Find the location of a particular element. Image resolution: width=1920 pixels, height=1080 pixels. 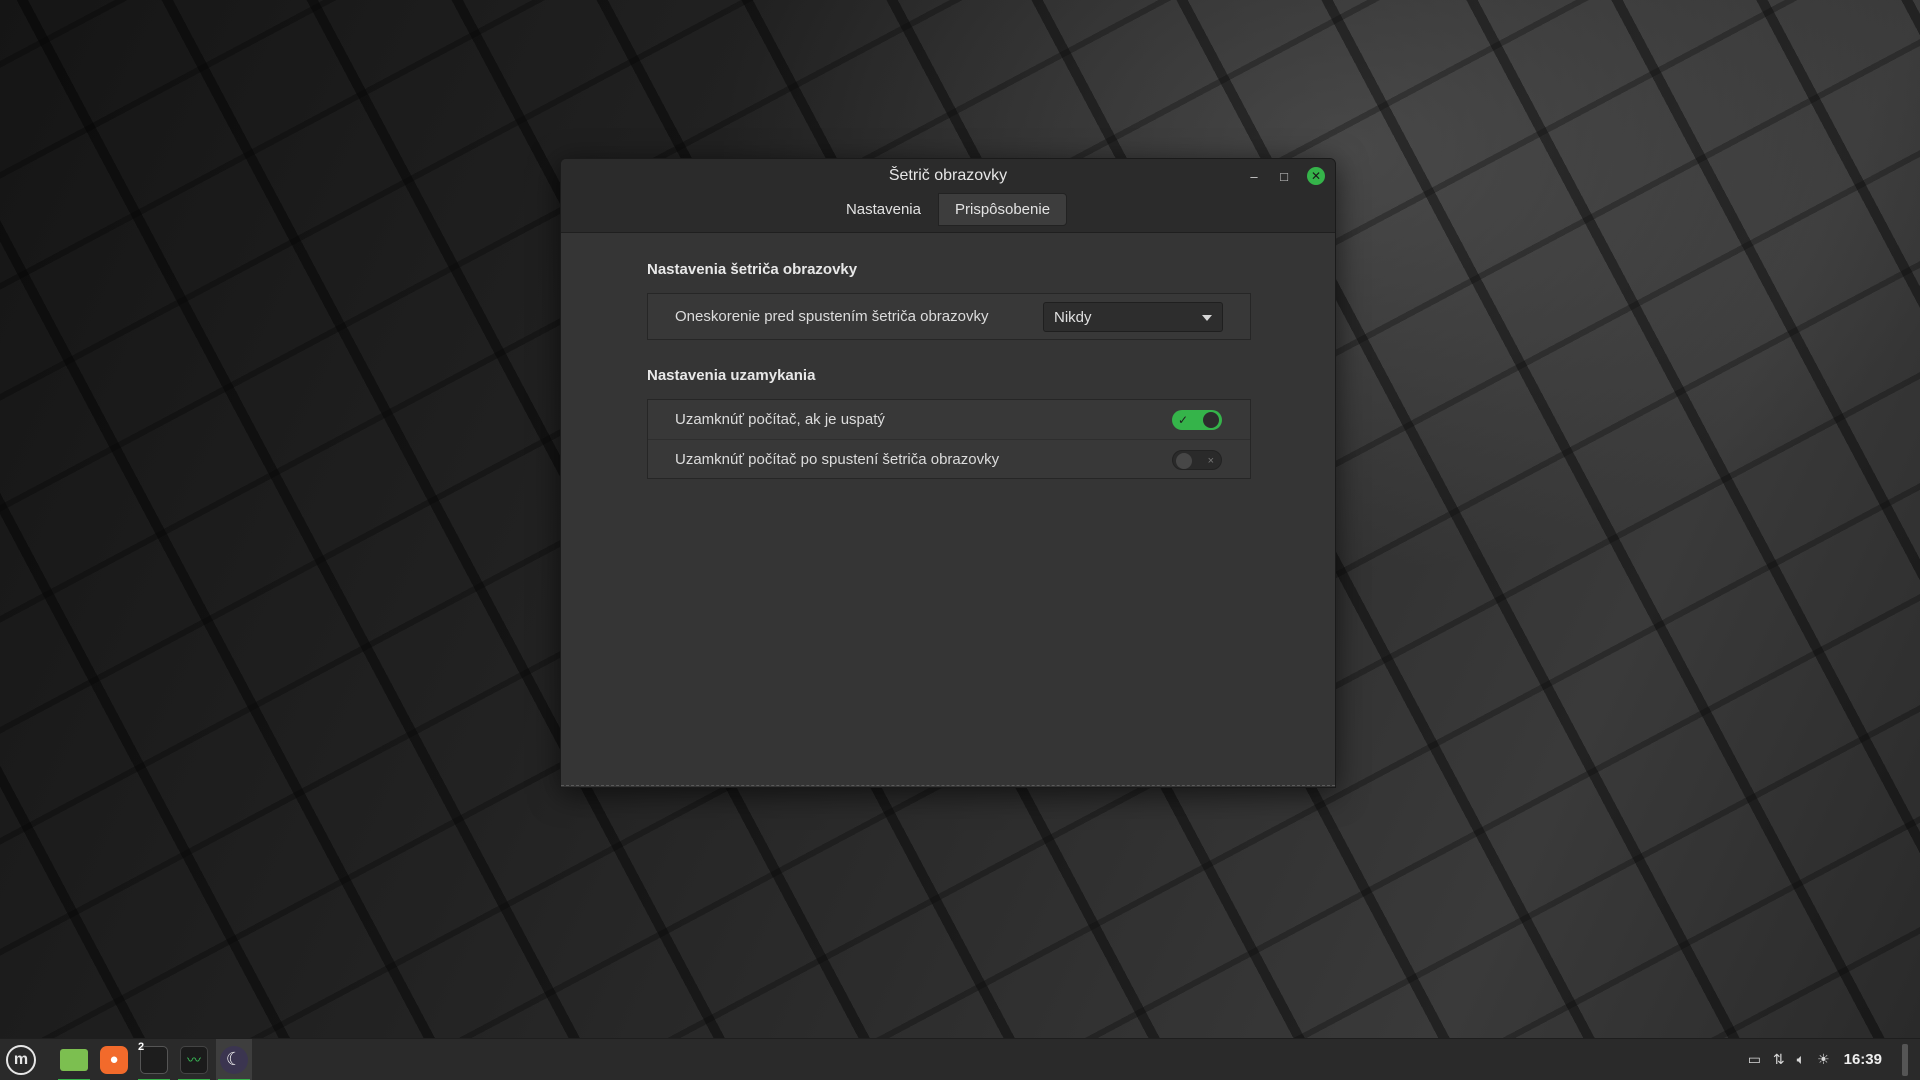

files-launcher is located at coordinates (74, 1059).